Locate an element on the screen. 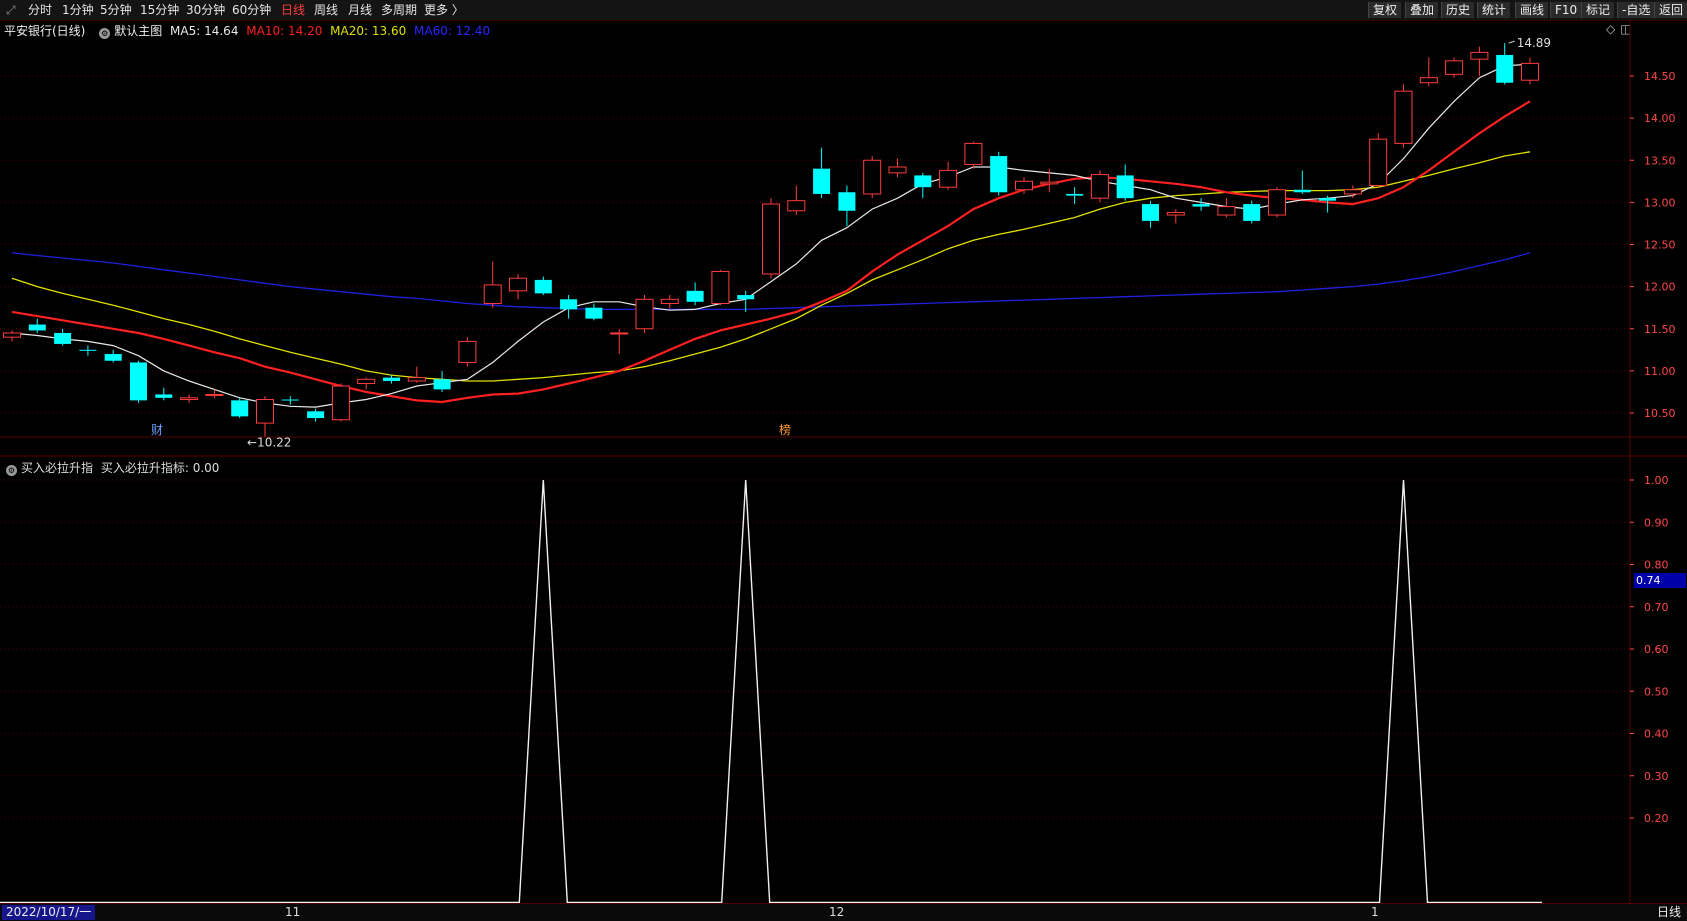 The height and width of the screenshot is (921, 1687). indicator-axis-label: 0.40 is located at coordinates (1656, 734).